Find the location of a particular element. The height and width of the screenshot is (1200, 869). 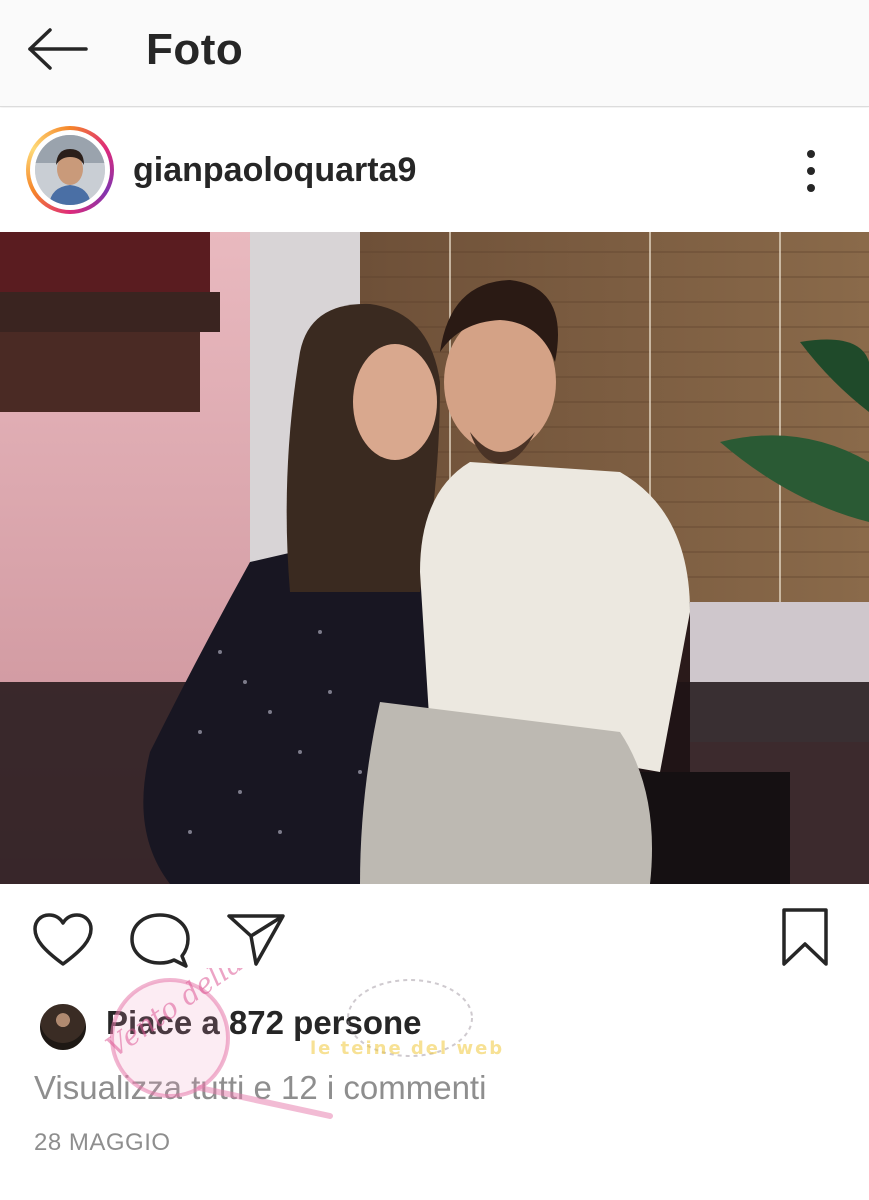

share-button is located at coordinates (256, 942).